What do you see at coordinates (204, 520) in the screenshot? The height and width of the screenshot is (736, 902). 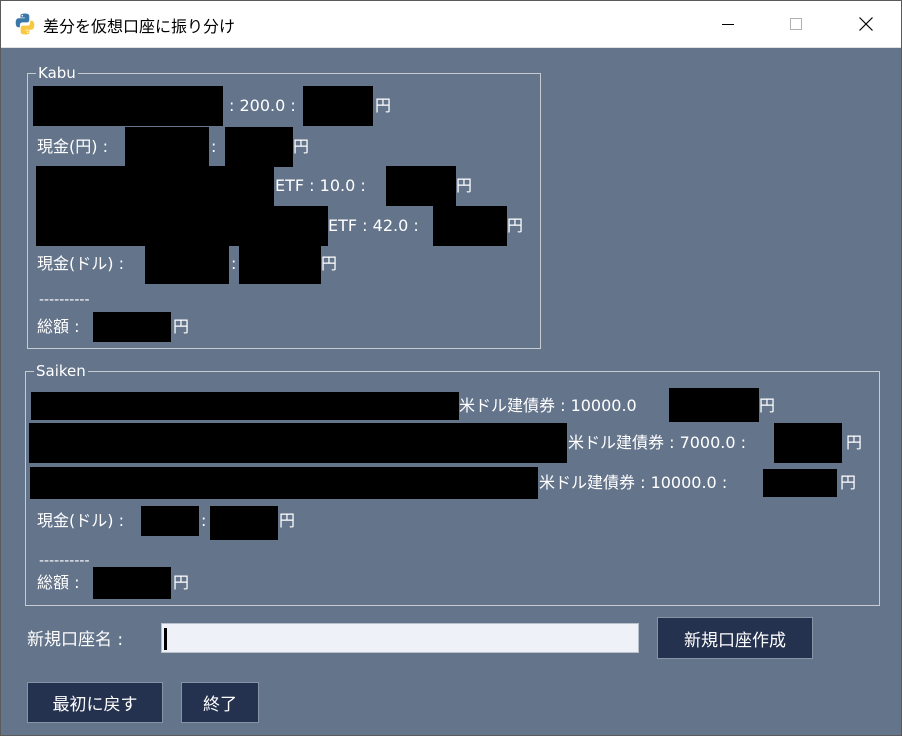 I see `saiken-row-4-text: :` at bounding box center [204, 520].